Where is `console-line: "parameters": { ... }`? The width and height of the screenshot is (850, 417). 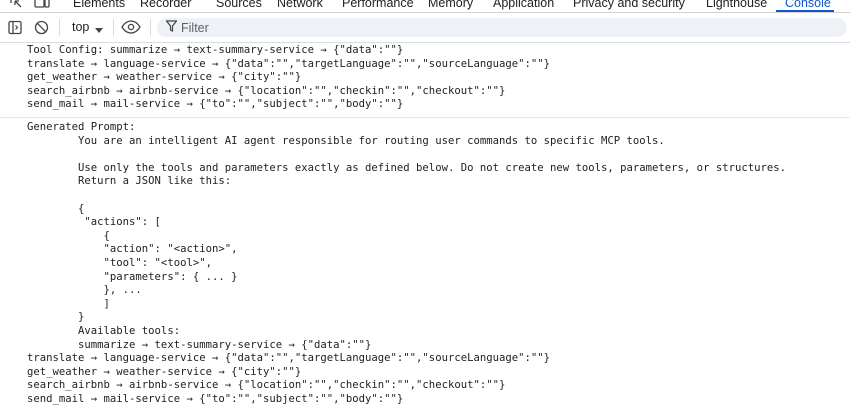
console-line: "parameters": { ... } is located at coordinates (132, 276).